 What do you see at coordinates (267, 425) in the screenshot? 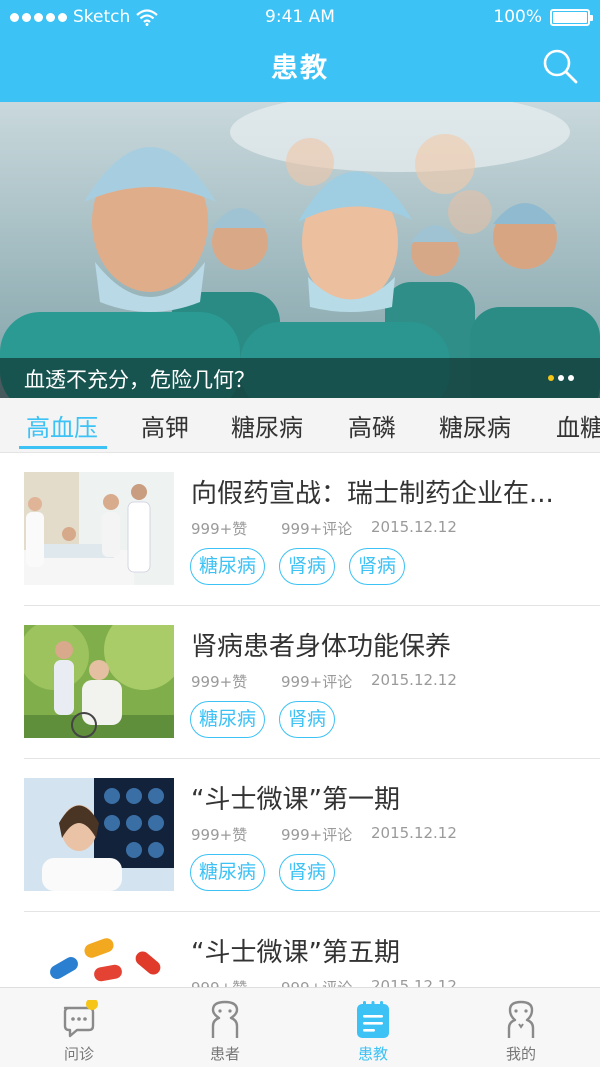
I see `tab-diabetes: 糖尿病` at bounding box center [267, 425].